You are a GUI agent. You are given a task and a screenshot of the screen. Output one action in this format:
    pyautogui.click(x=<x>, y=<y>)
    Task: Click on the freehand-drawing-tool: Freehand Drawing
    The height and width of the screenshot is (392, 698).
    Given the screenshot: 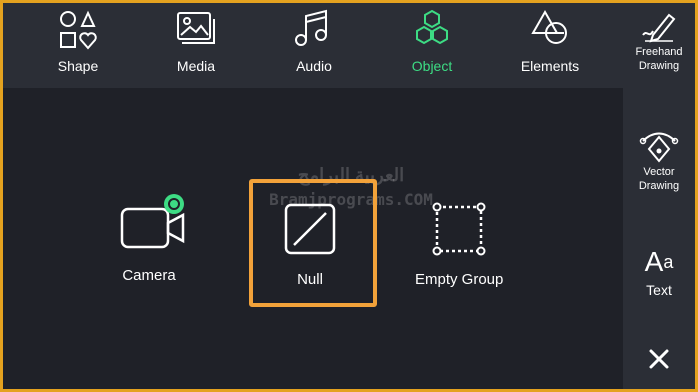 What is the action you would take?
    pyautogui.click(x=659, y=41)
    